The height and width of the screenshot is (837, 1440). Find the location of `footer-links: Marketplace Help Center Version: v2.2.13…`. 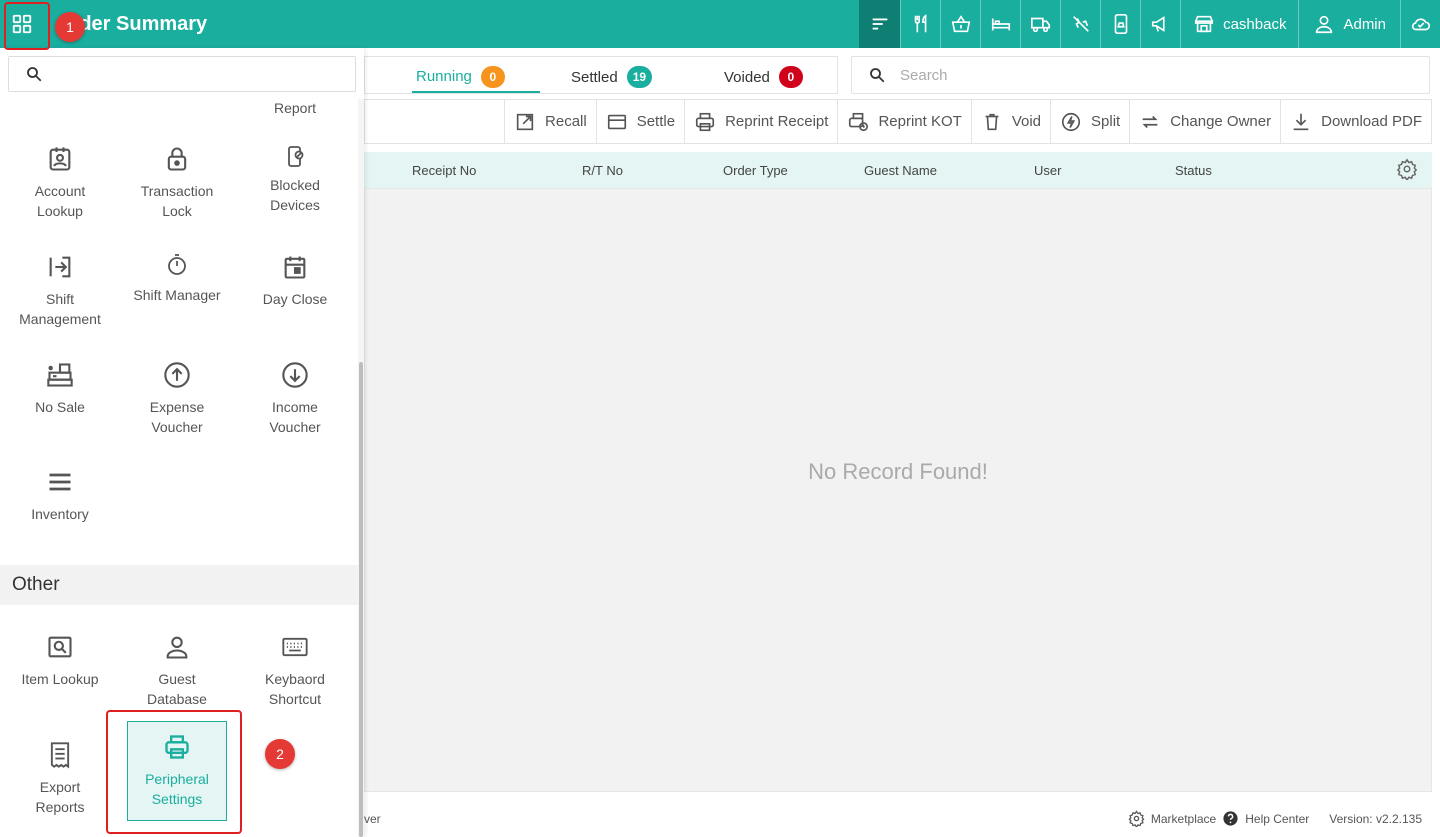

footer-links: Marketplace Help Center Version: v2.2.13… is located at coordinates (1275, 818).